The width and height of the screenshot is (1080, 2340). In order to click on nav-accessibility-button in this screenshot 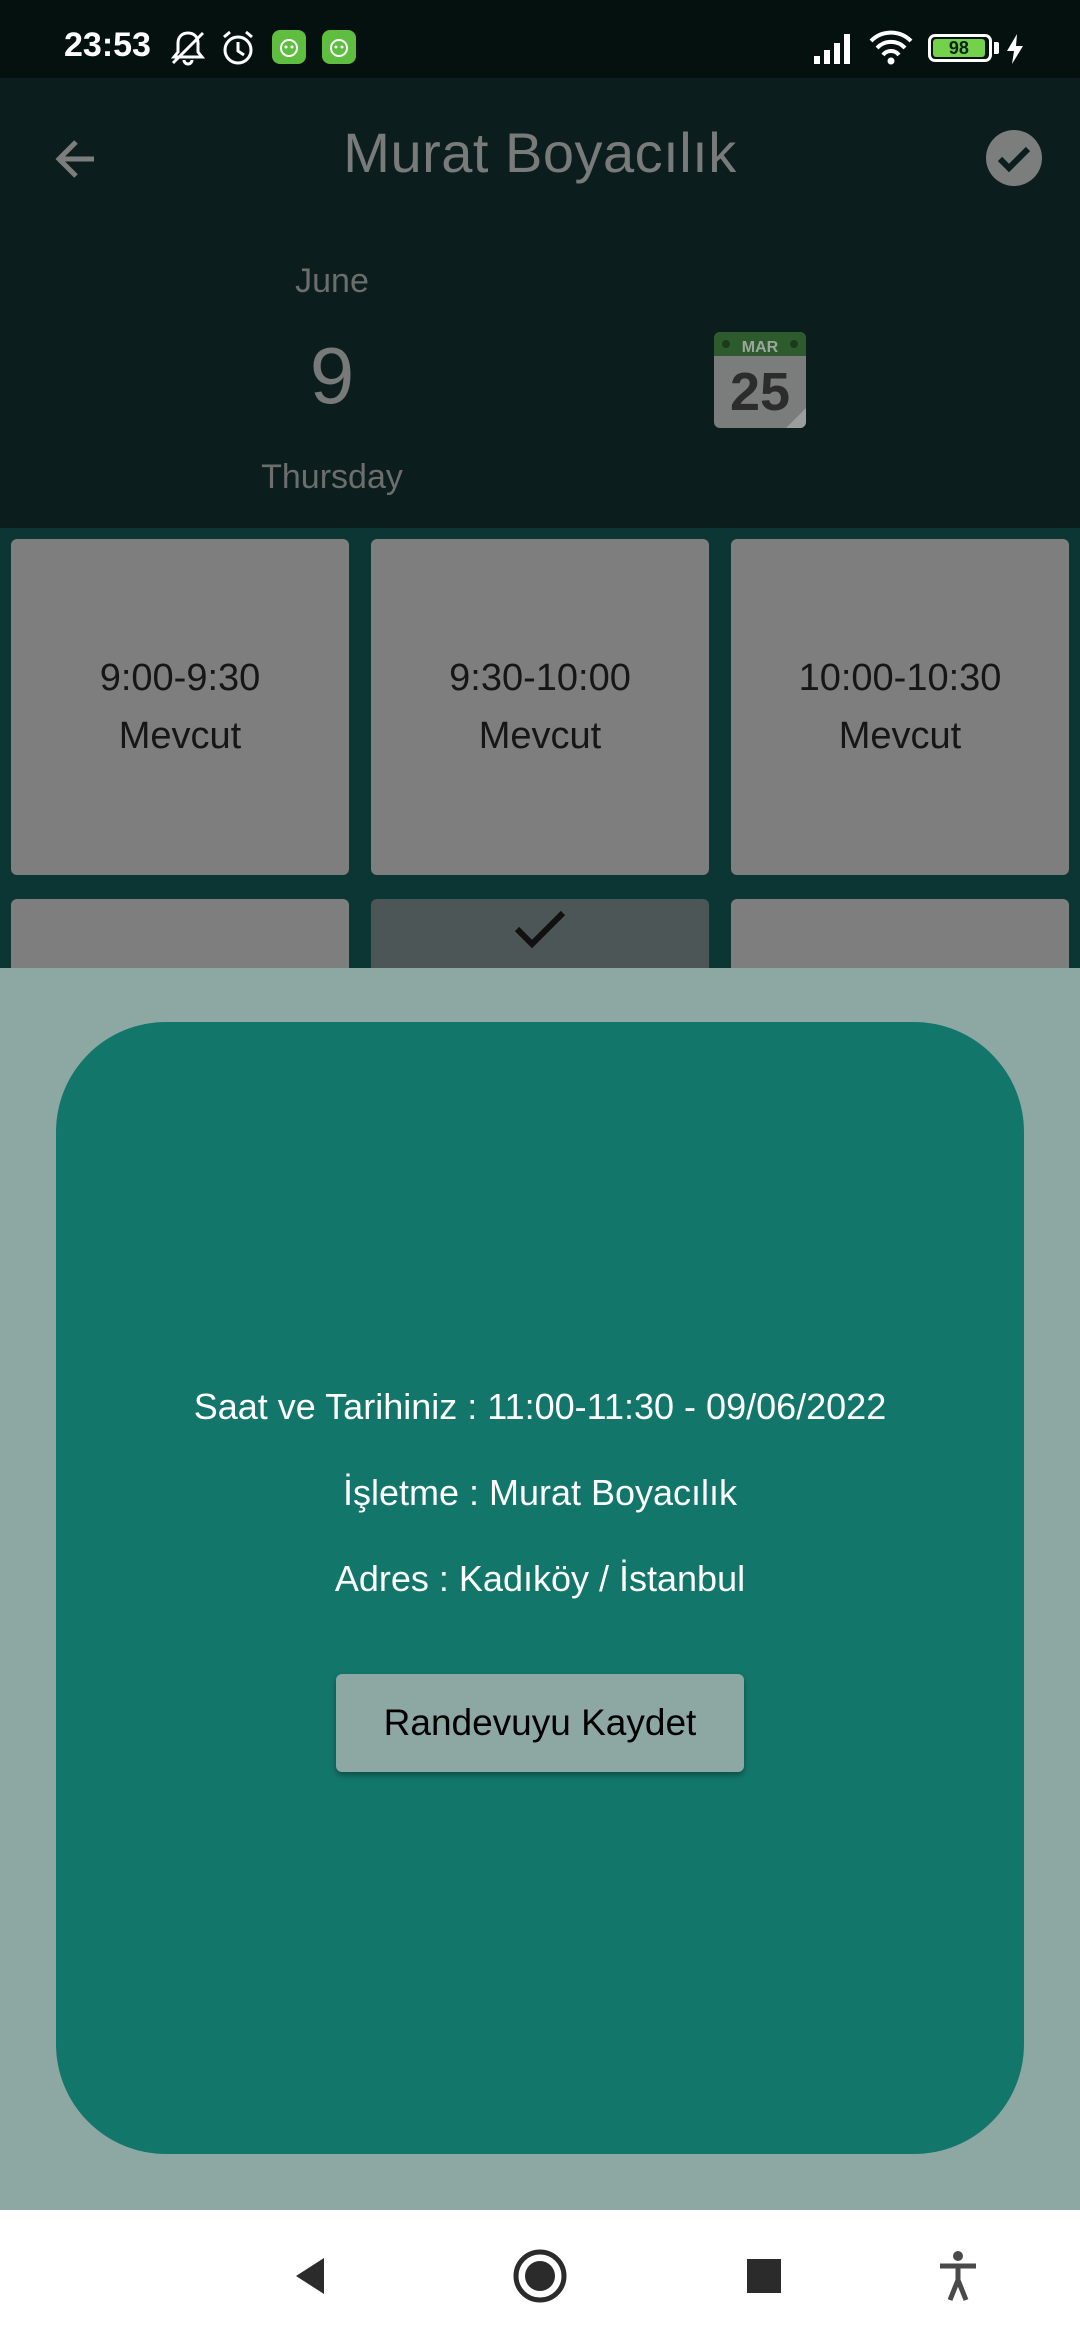, I will do `click(958, 2276)`.